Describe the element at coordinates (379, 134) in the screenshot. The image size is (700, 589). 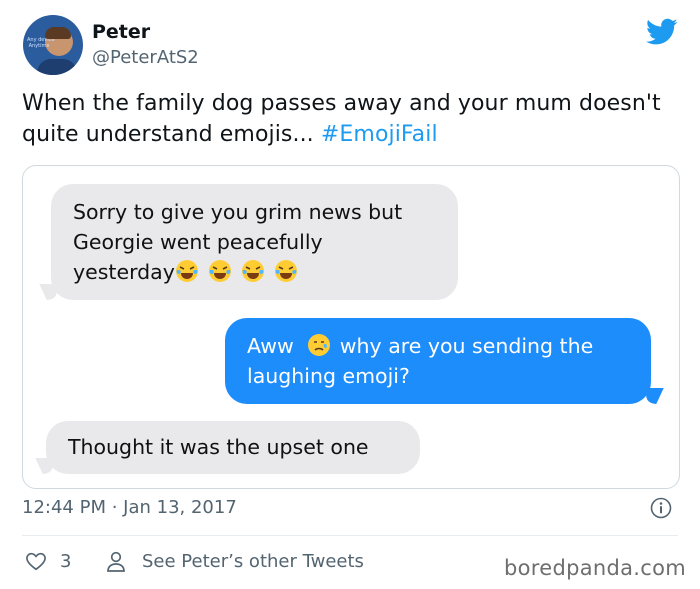
I see `hashtag-link: #EmojiFail` at that location.